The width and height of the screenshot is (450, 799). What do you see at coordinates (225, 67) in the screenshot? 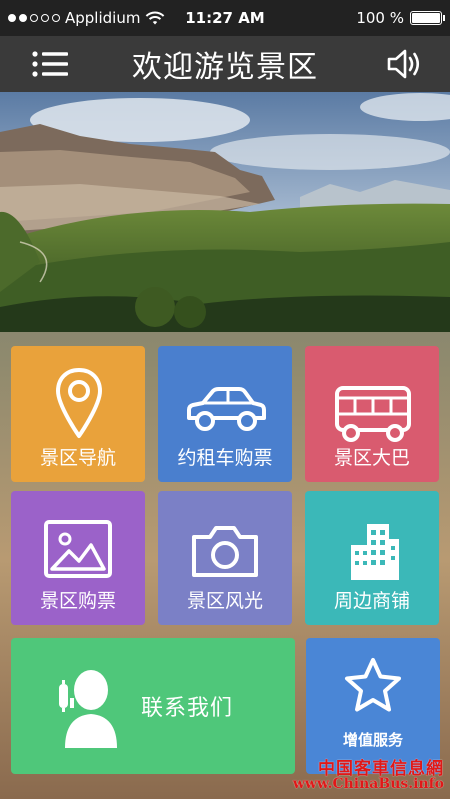
I see `page-title: 欢迎游览景区` at bounding box center [225, 67].